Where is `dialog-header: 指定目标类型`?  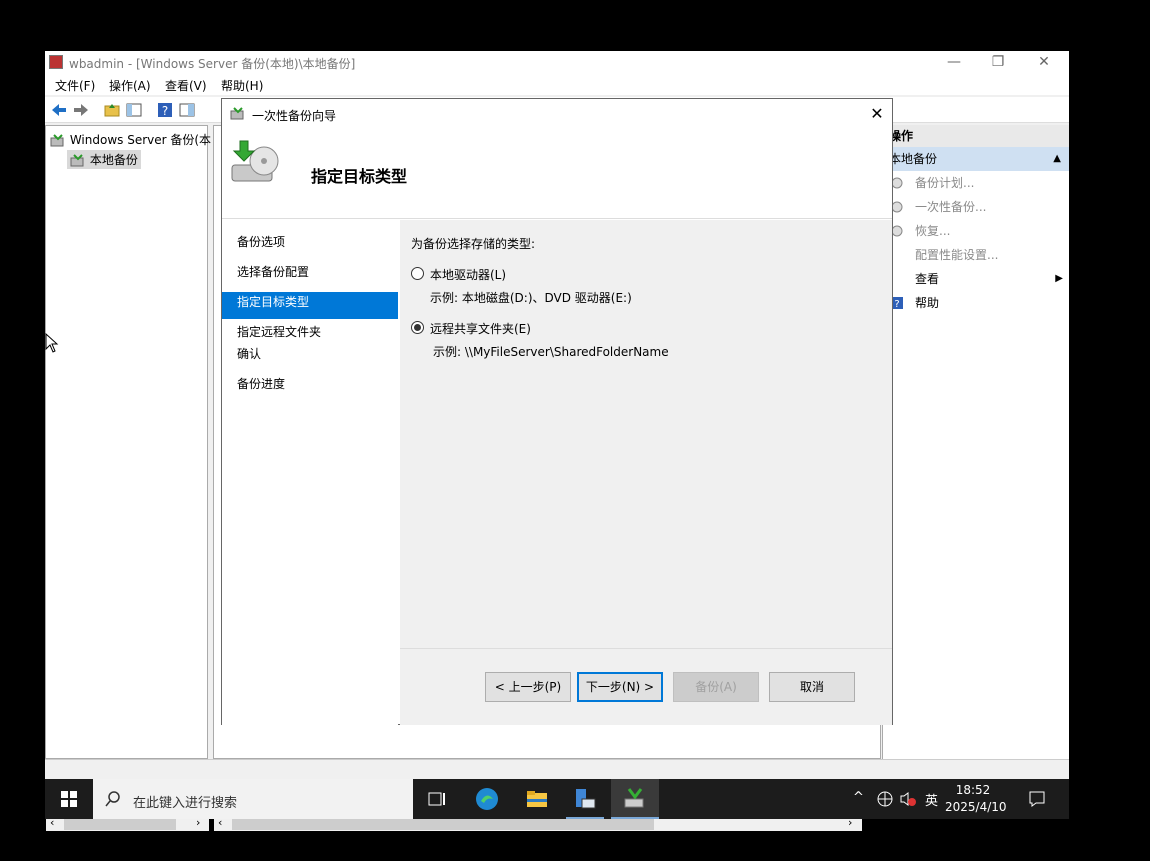
dialog-header: 指定目标类型 is located at coordinates (557, 174).